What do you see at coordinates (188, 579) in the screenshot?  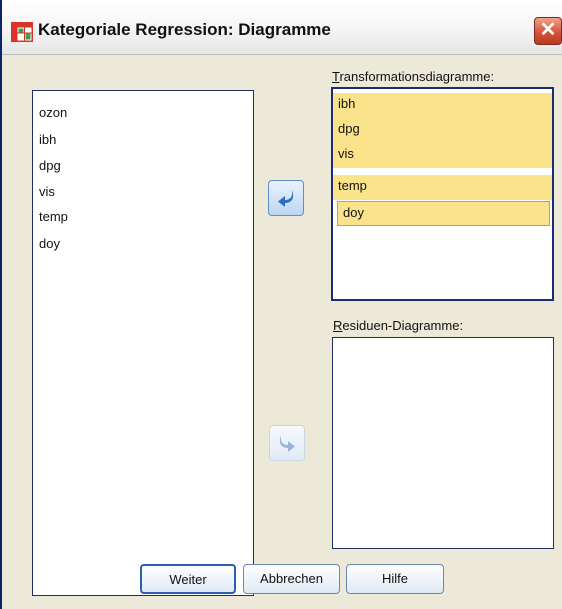 I see `continue-button: Weiter` at bounding box center [188, 579].